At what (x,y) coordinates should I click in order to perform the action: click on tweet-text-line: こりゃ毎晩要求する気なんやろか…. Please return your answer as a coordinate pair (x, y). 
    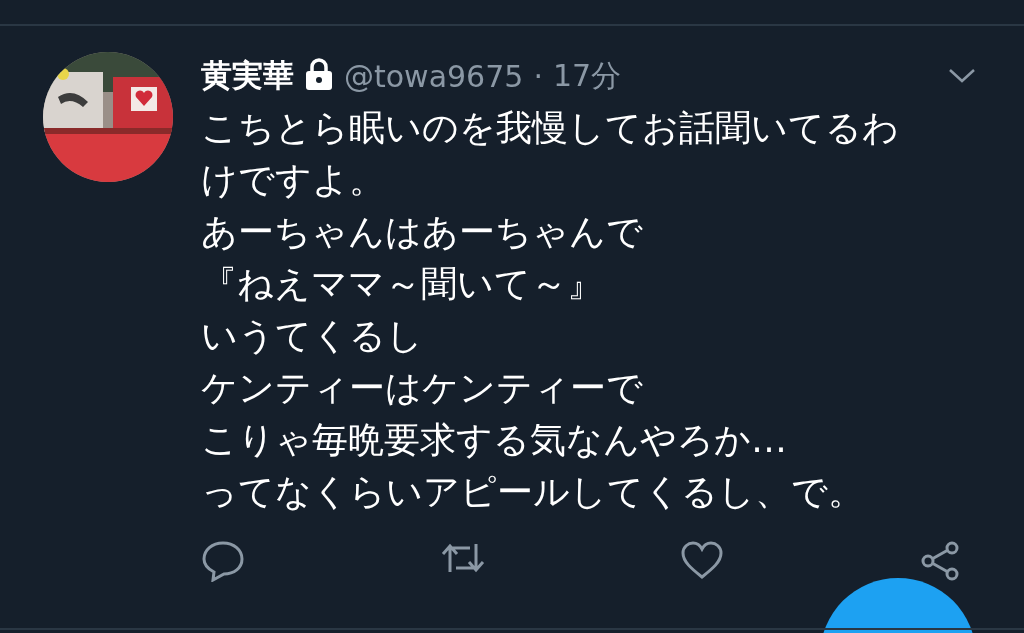
    Looking at the image, I should click on (494, 440).